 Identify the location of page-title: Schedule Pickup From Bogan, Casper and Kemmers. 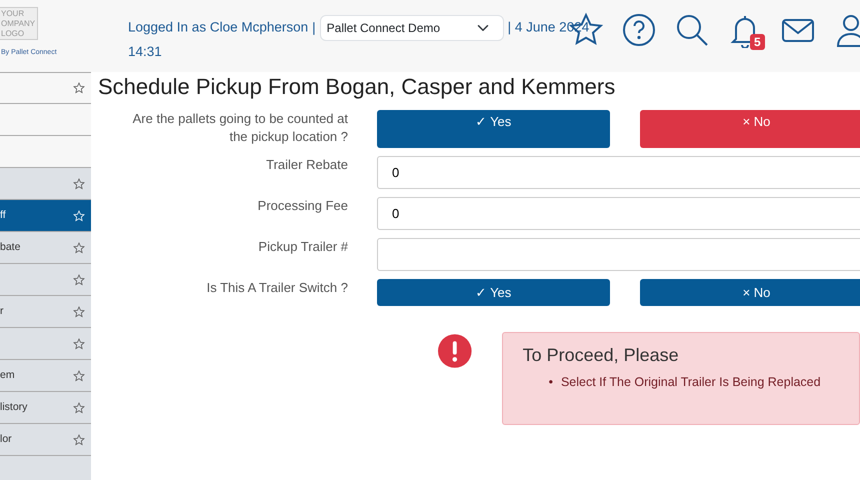
(357, 87).